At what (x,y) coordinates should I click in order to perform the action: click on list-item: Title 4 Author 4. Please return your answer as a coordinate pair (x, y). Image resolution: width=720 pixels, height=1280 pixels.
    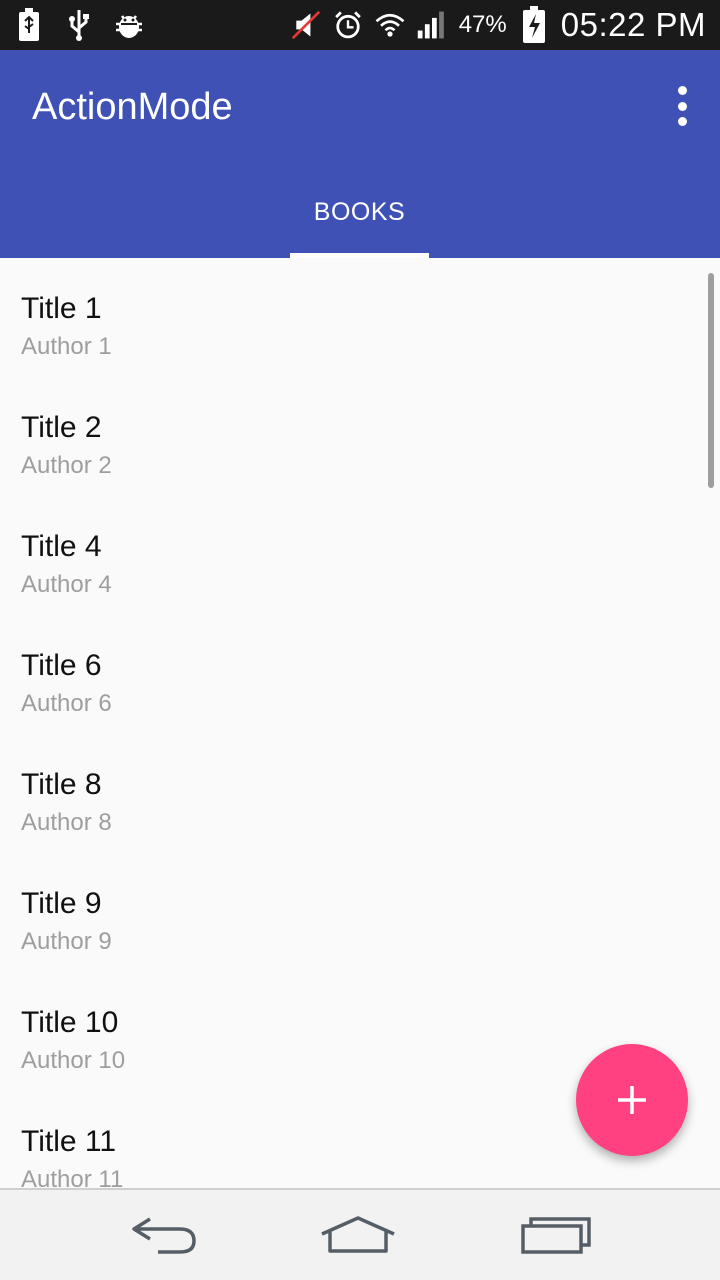
    Looking at the image, I should click on (360, 555).